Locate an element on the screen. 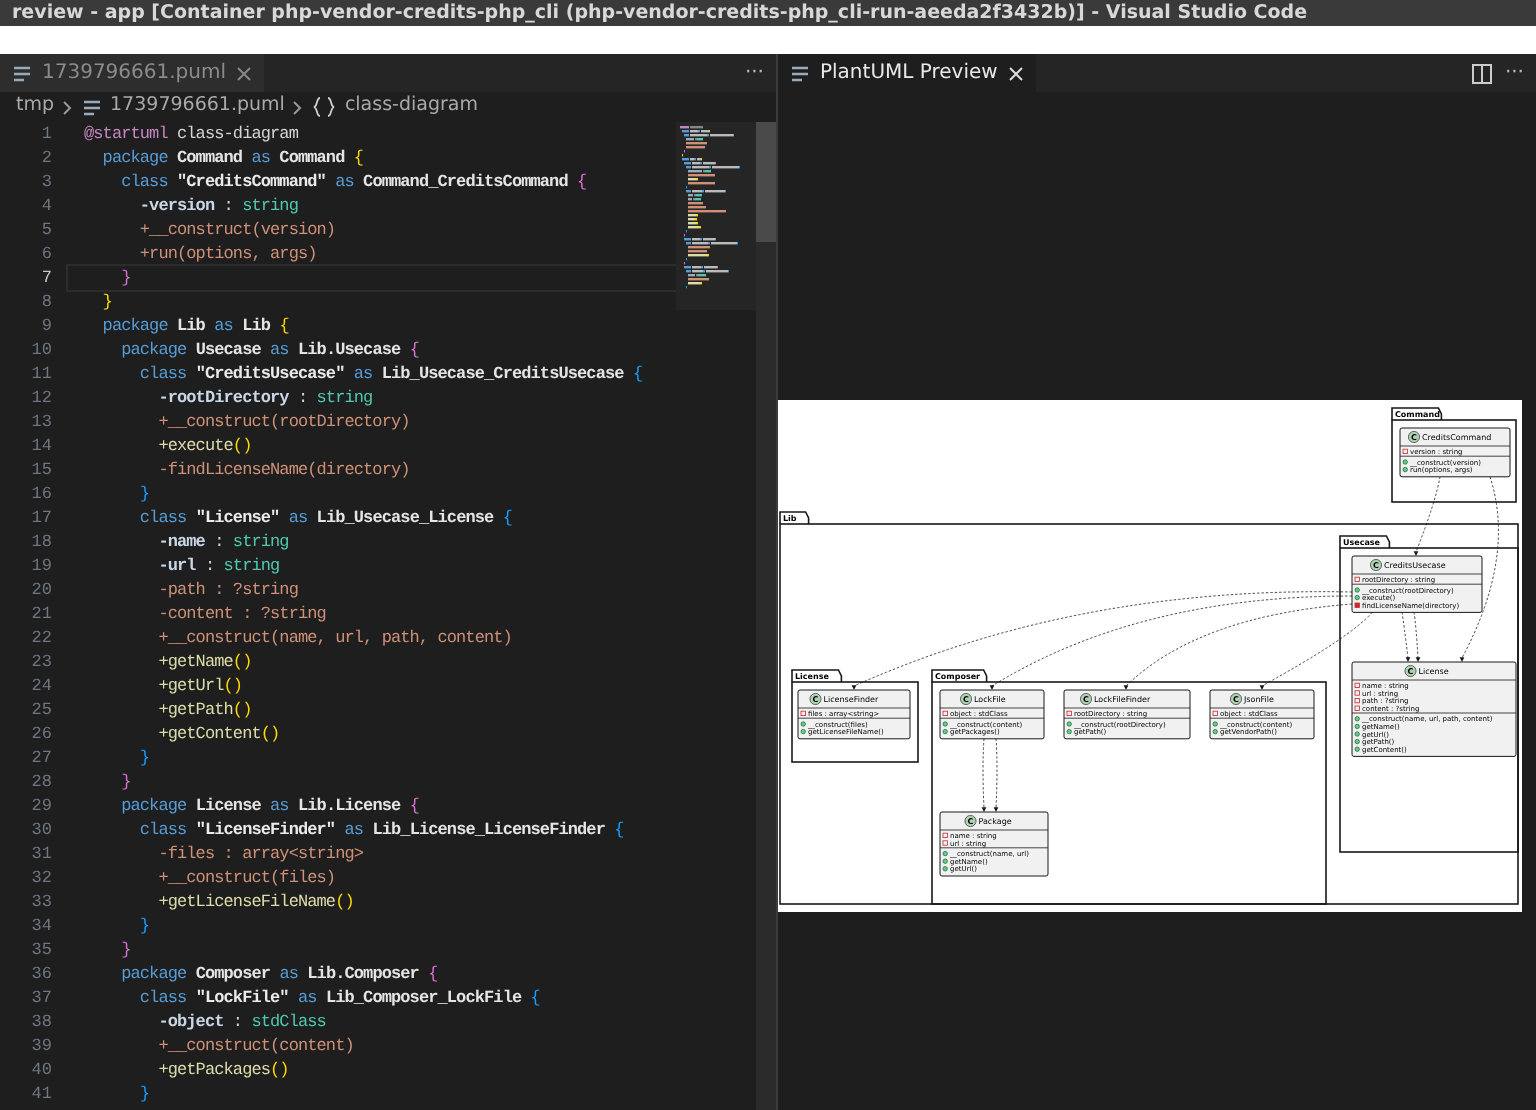  code-line: +getUrl() is located at coordinates (200, 686).